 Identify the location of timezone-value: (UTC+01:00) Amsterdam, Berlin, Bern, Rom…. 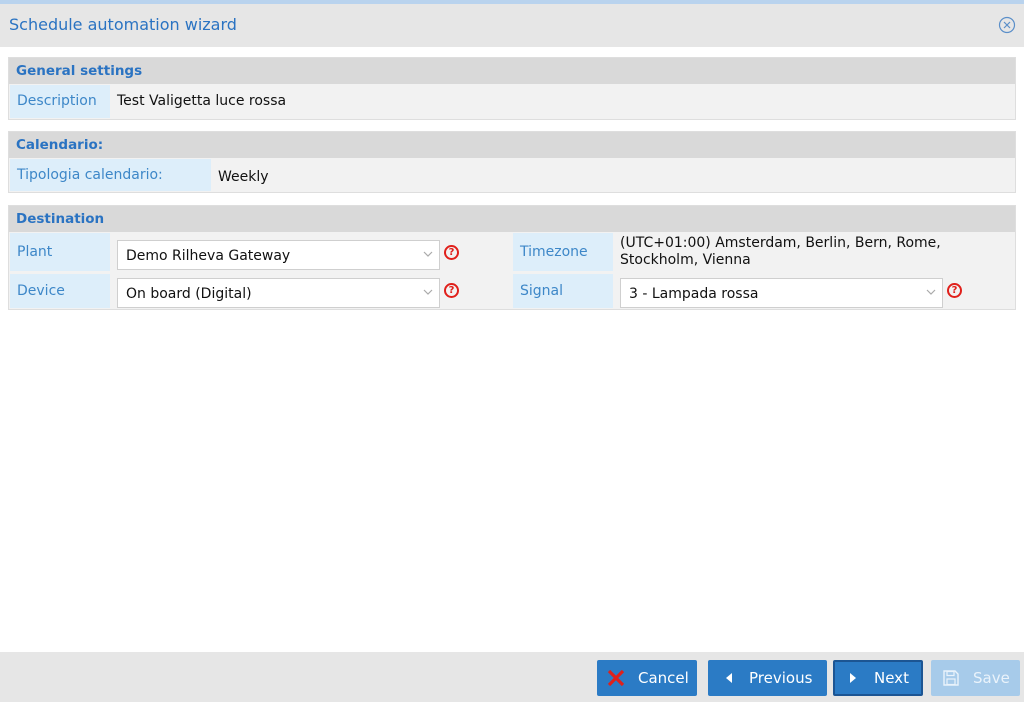
(780, 252).